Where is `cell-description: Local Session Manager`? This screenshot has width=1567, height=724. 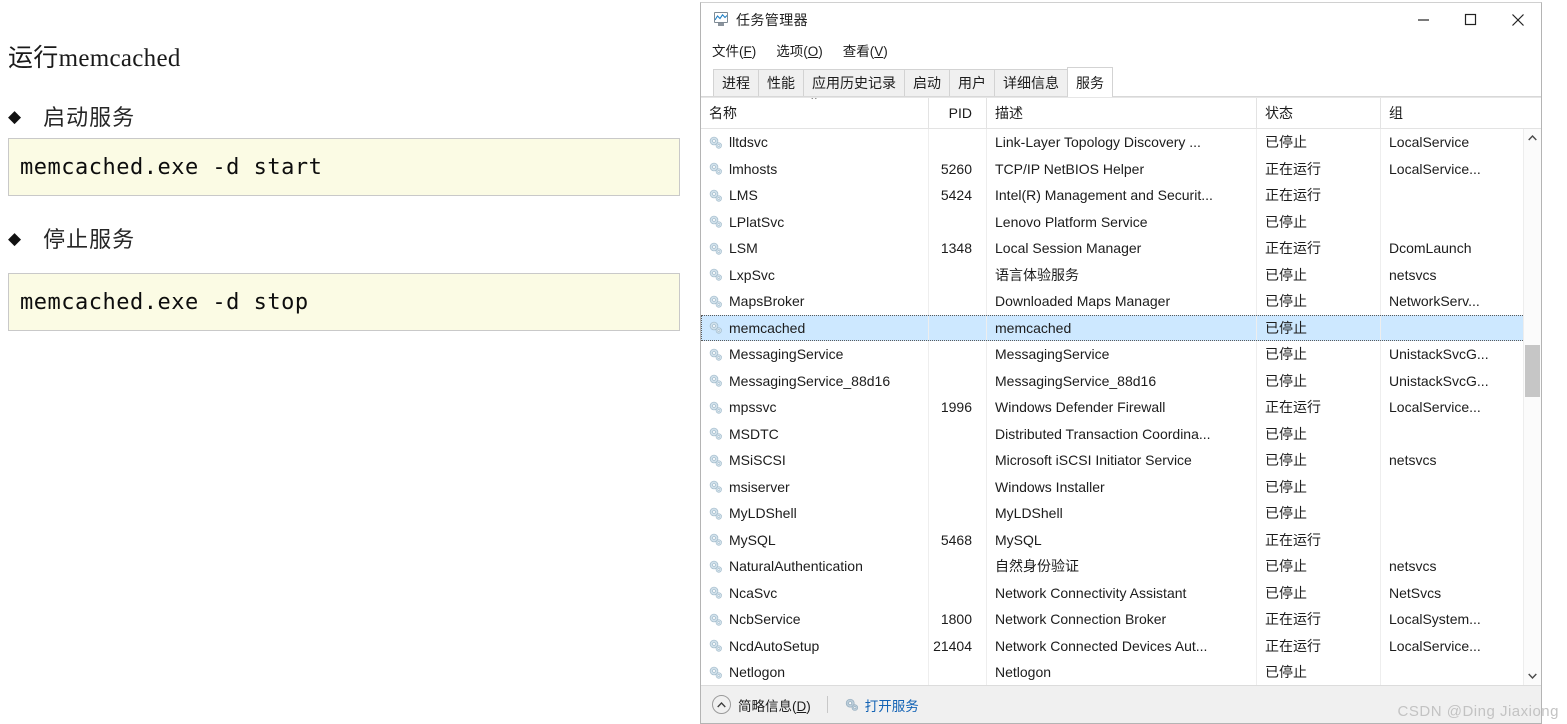
cell-description: Local Session Manager is located at coordinates (1122, 248).